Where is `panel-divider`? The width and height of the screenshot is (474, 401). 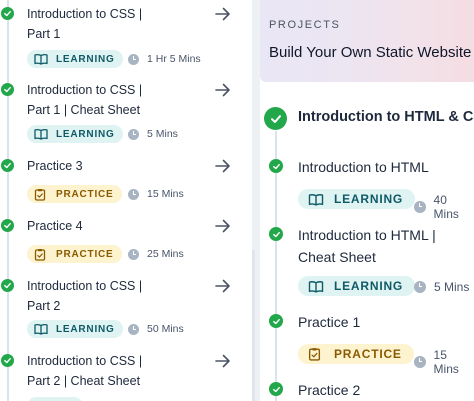
panel-divider is located at coordinates (256, 200).